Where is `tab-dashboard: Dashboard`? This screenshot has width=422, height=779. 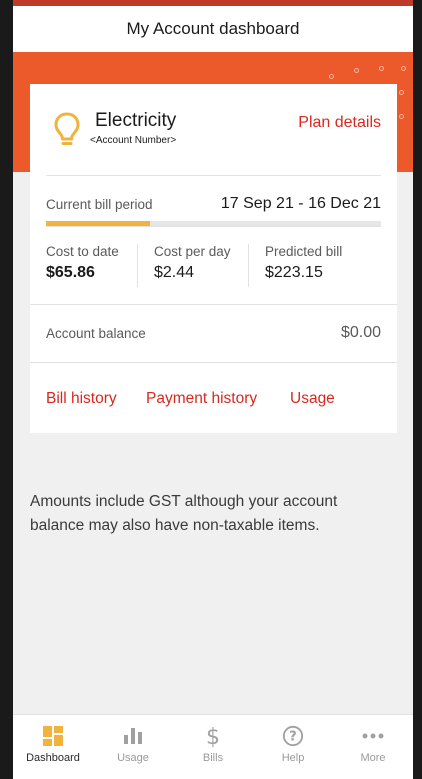 tab-dashboard: Dashboard is located at coordinates (53, 747).